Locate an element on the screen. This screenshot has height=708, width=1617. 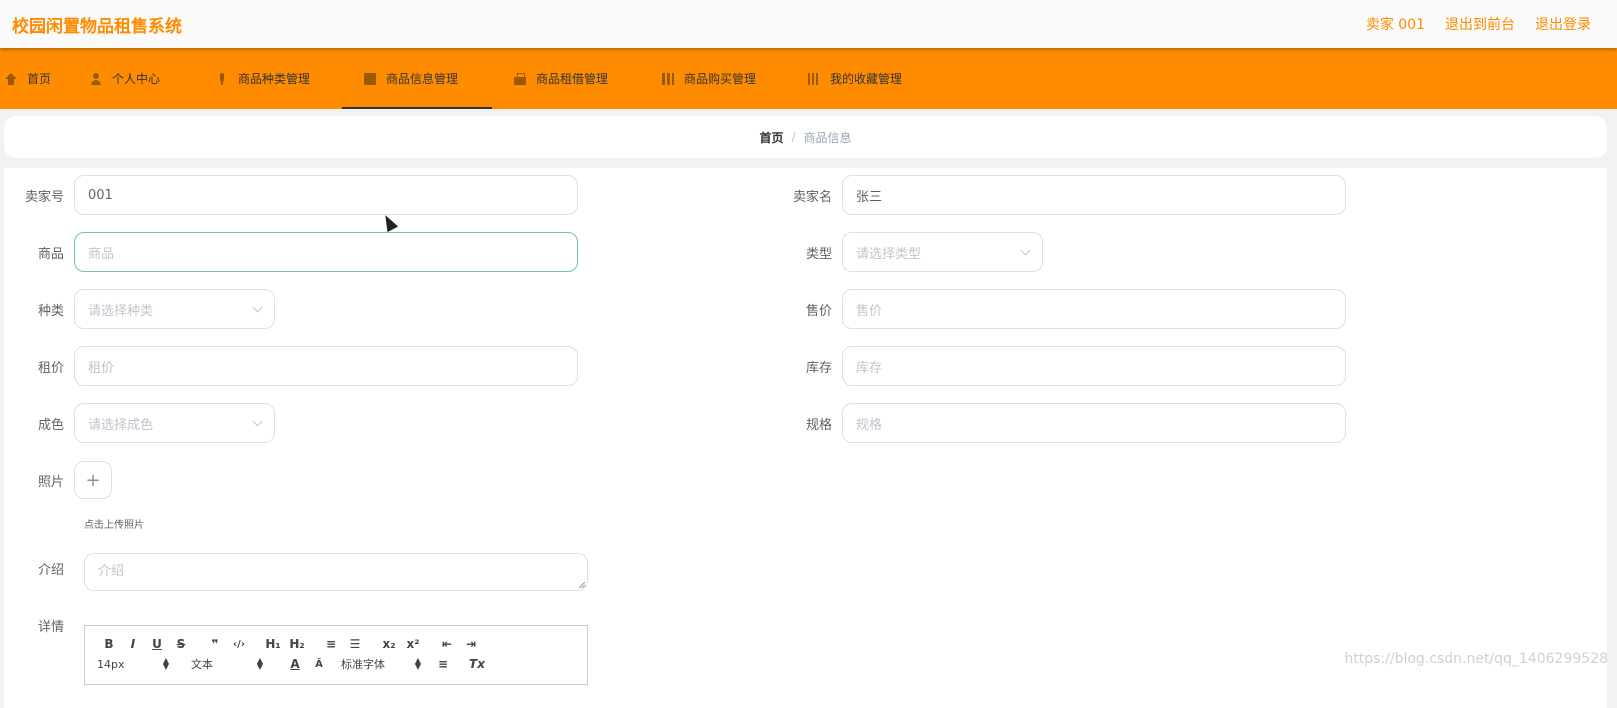
breadcrumb: 首页 / 商品信息 is located at coordinates (805, 137).